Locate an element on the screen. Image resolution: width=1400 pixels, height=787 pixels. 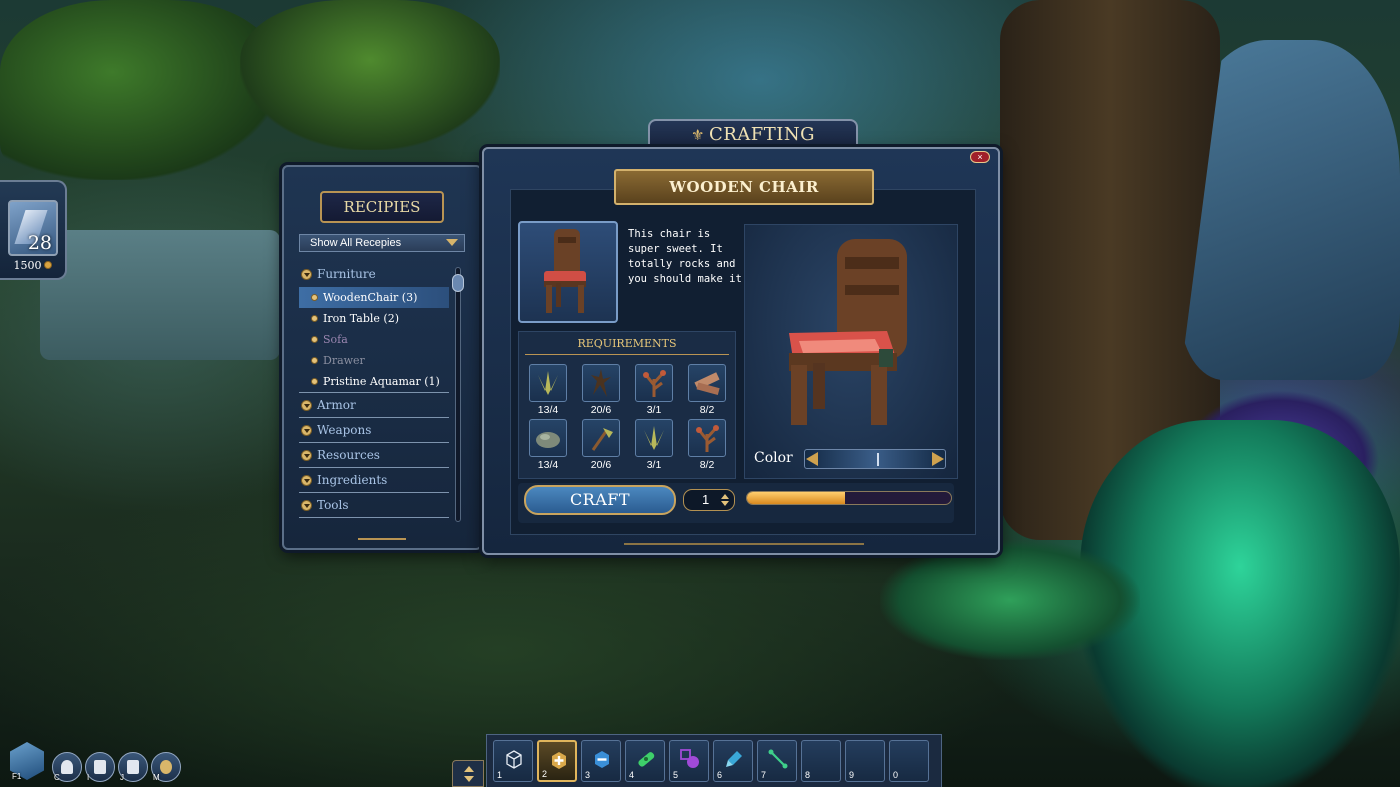
fleur-de-lis-icon: ⚜ is located at coordinates (697, 135).